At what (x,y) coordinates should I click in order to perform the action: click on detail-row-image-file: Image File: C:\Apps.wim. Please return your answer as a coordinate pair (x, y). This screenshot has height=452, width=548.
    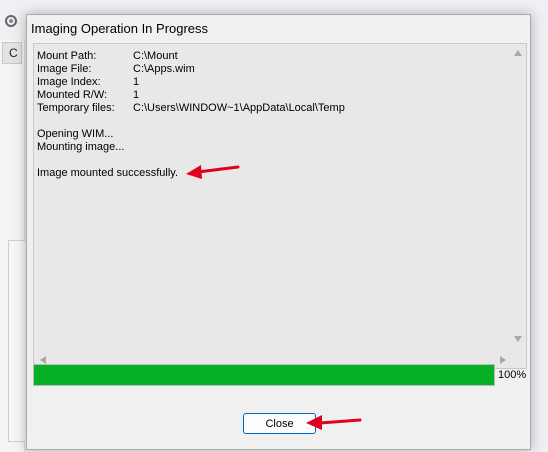
    Looking at the image, I should click on (272, 69).